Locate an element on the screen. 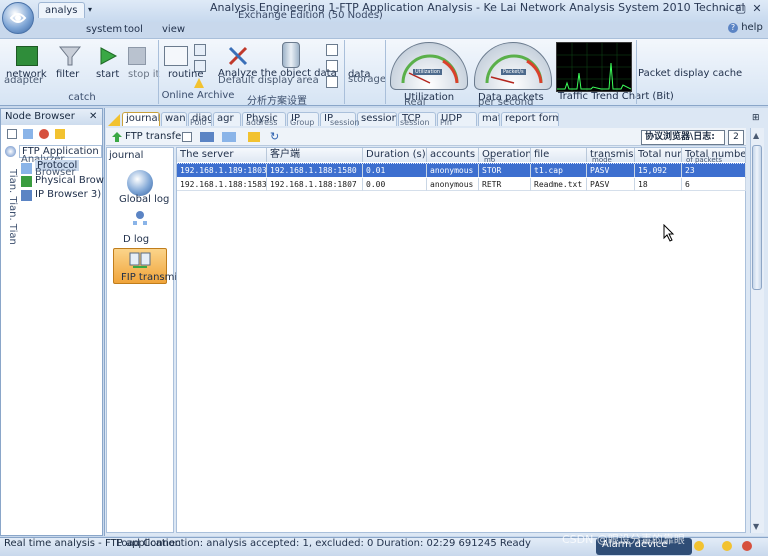  edit-icon is located at coordinates (332, 50).